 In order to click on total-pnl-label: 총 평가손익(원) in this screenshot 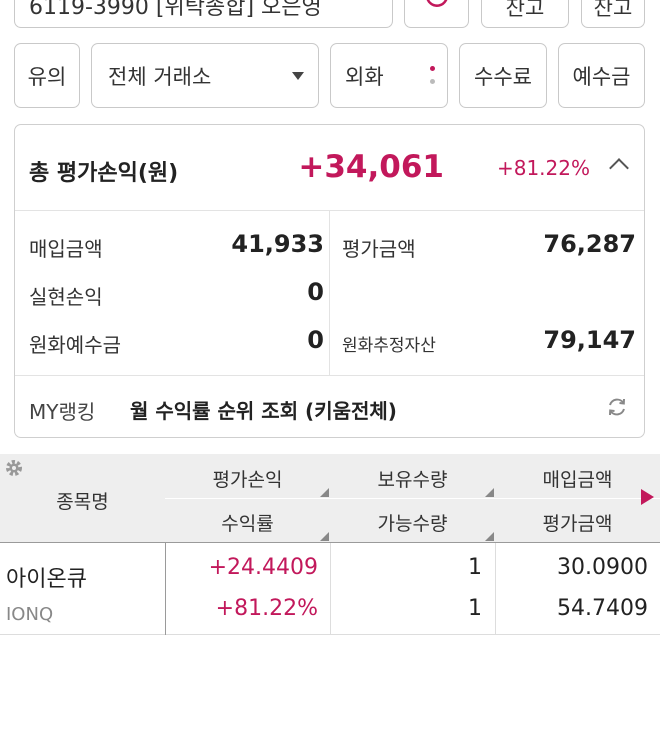, I will do `click(104, 173)`.